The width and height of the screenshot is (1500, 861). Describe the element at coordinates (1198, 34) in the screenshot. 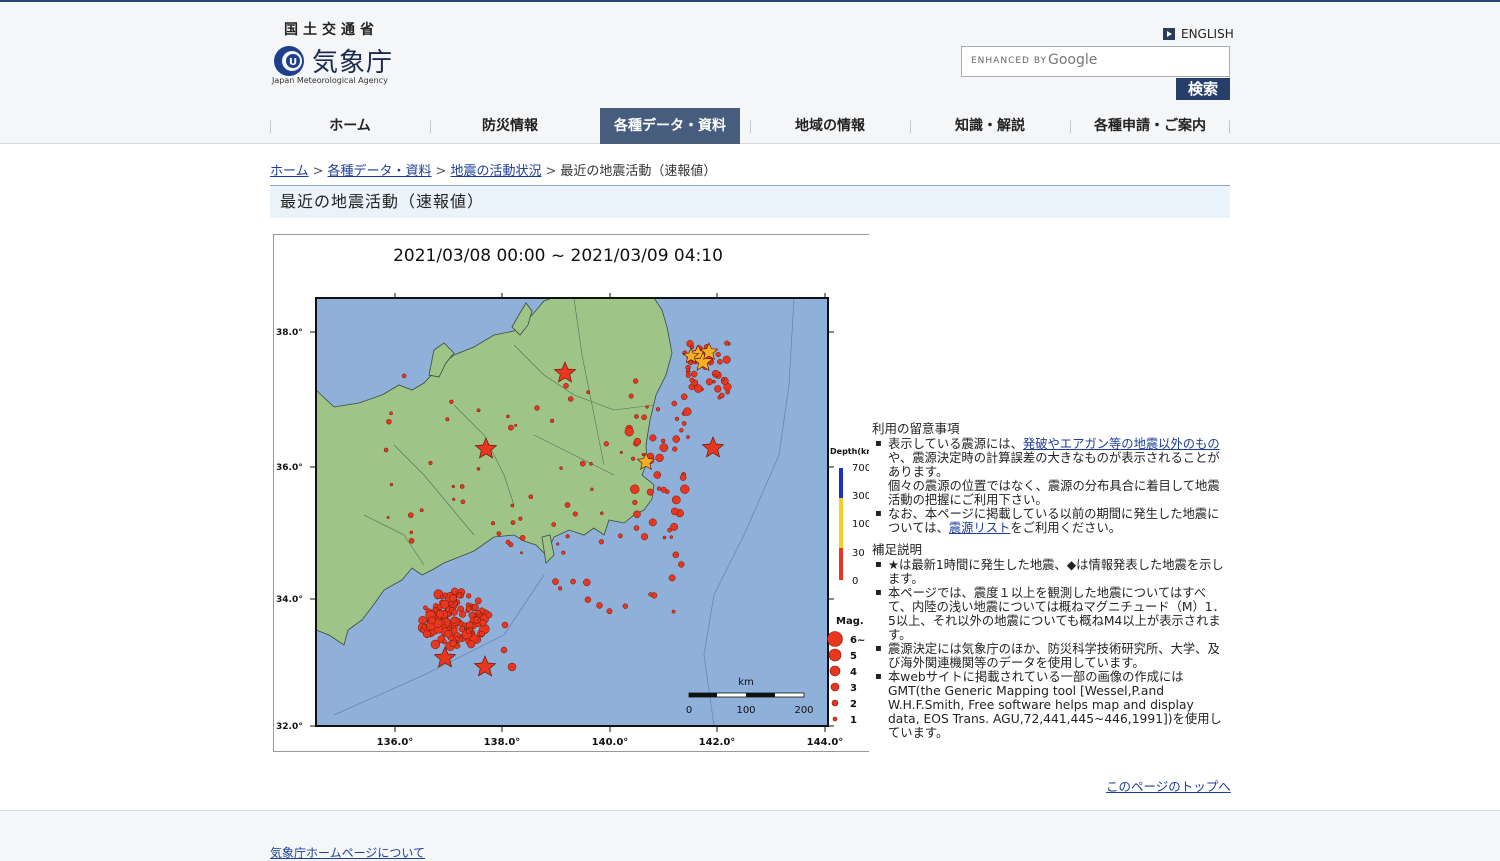

I see `english-link: ENGLISH` at that location.